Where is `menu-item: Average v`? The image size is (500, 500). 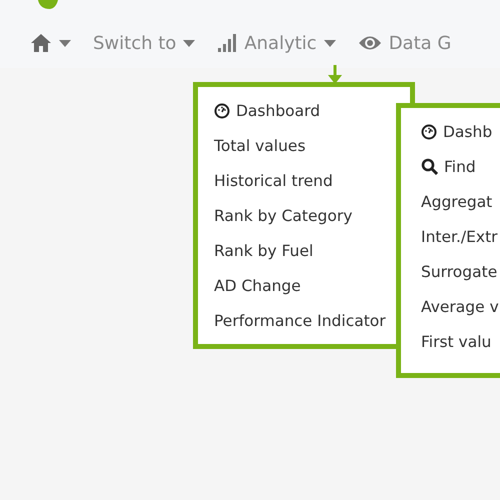 menu-item: Average v is located at coordinates (450, 306).